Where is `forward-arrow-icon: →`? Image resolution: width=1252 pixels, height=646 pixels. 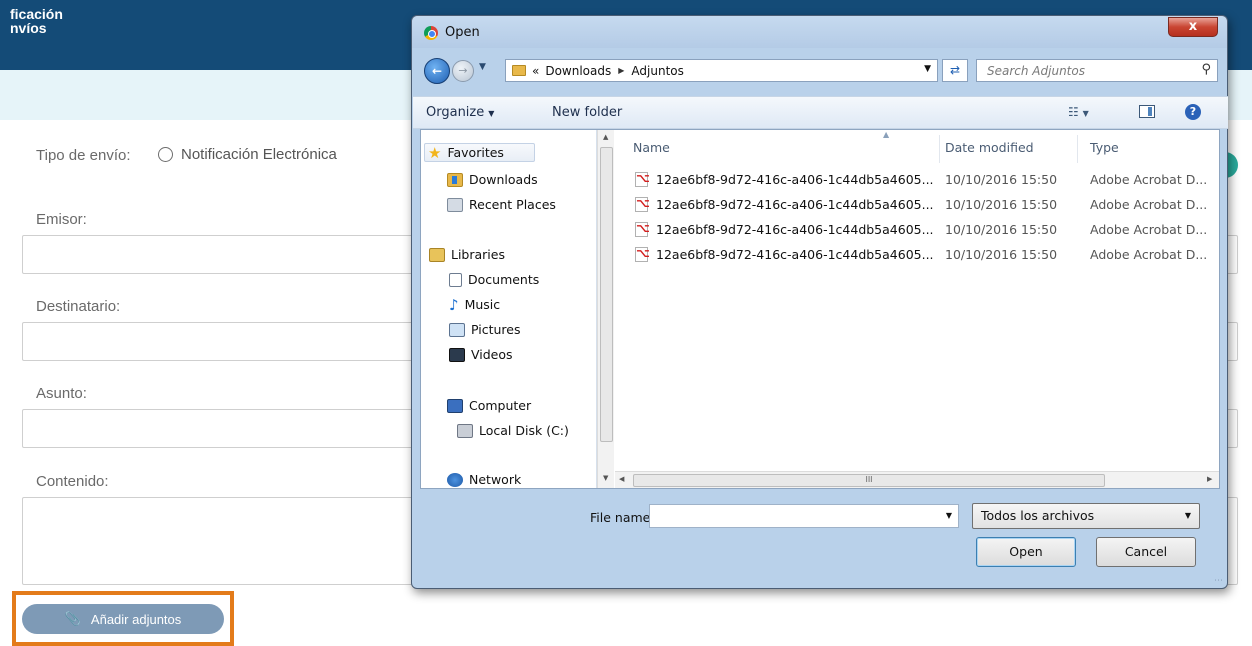
forward-arrow-icon: → is located at coordinates (463, 71).